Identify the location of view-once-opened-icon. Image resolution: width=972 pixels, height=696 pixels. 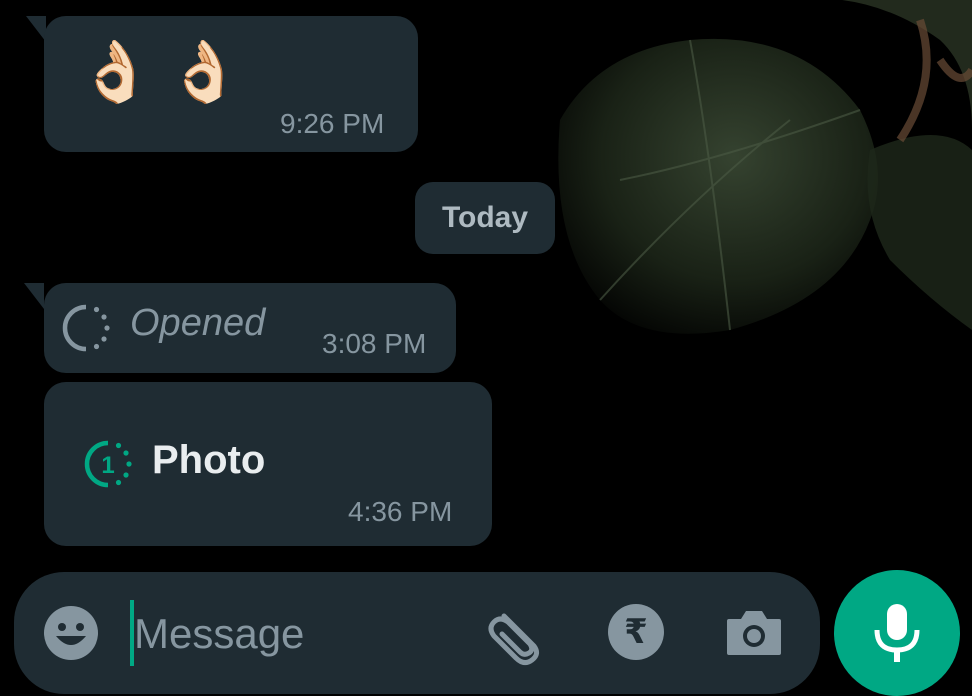
(86, 328).